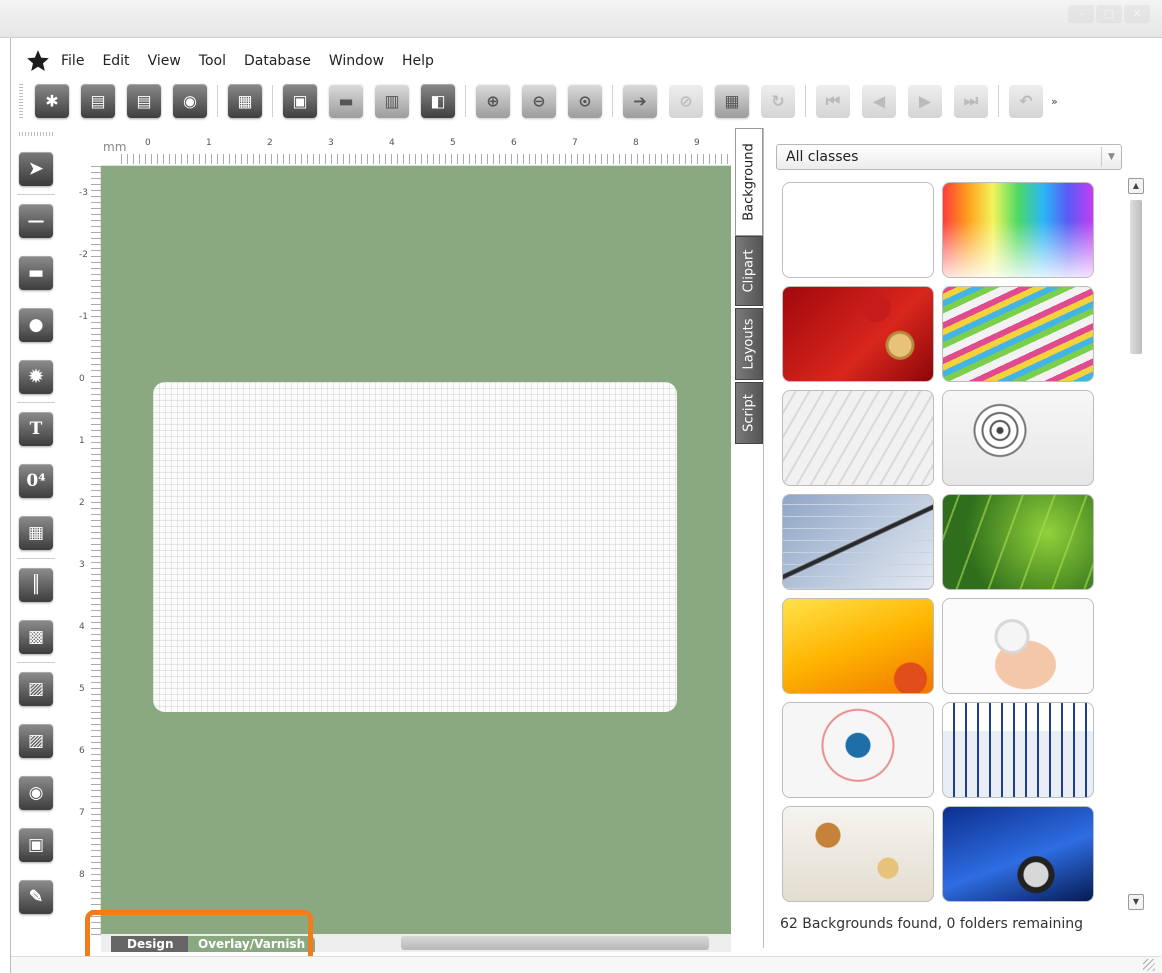 The image size is (1162, 973). I want to click on zoom-out-button: ⊖, so click(539, 101).